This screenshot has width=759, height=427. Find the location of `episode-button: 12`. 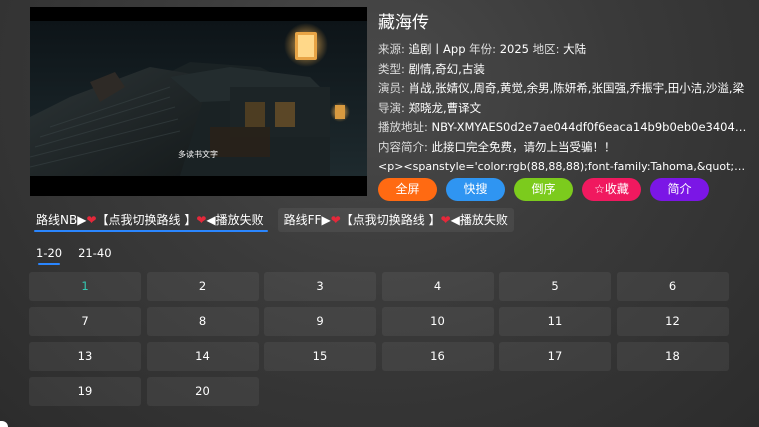

episode-button: 12 is located at coordinates (672, 321).